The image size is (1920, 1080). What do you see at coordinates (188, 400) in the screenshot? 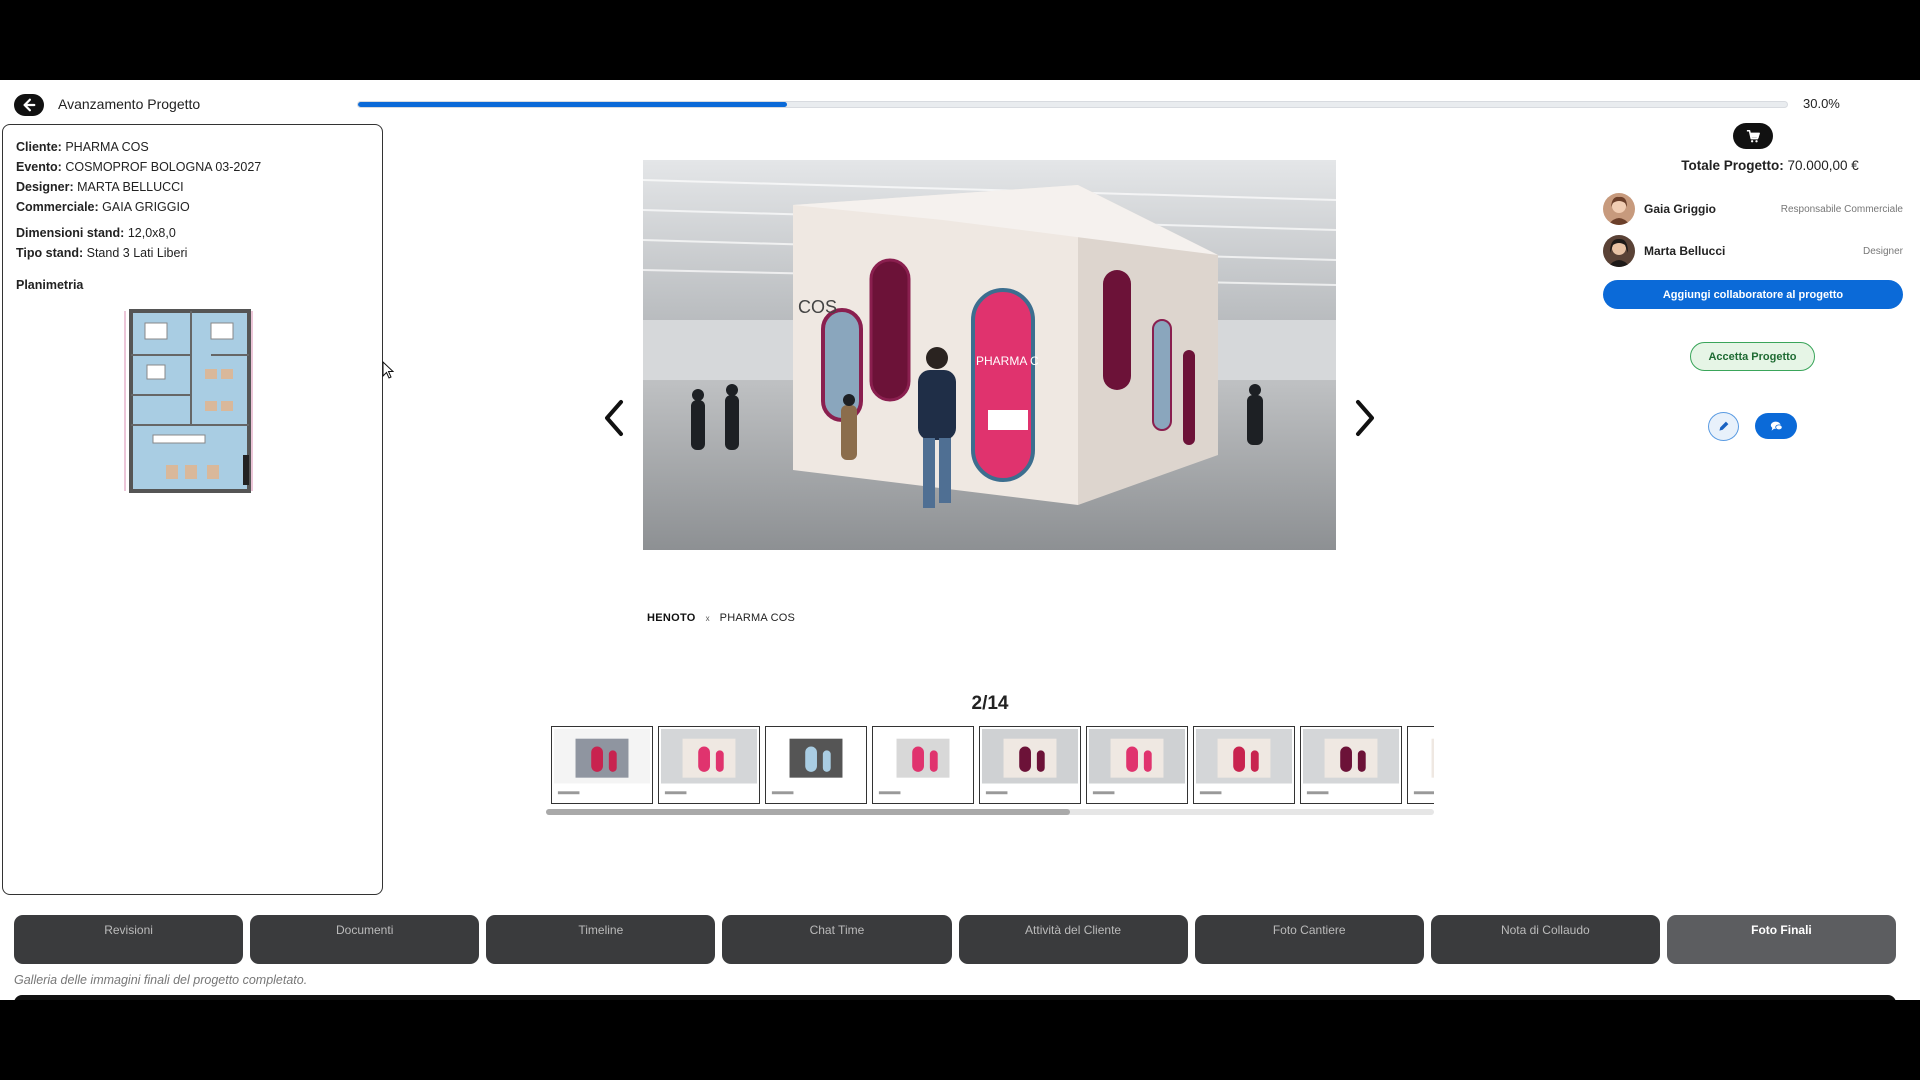
I see `floorplan-image` at bounding box center [188, 400].